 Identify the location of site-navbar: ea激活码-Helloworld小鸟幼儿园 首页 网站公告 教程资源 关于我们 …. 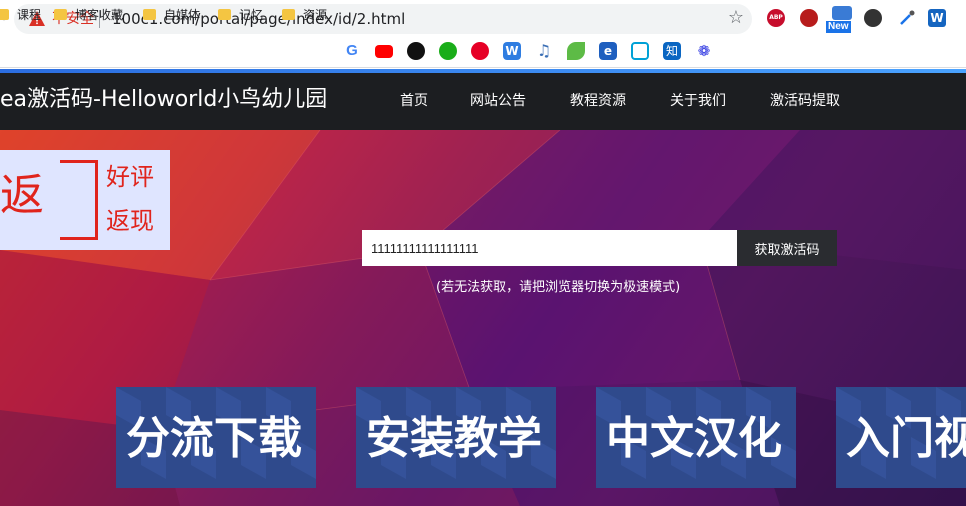
(483, 101).